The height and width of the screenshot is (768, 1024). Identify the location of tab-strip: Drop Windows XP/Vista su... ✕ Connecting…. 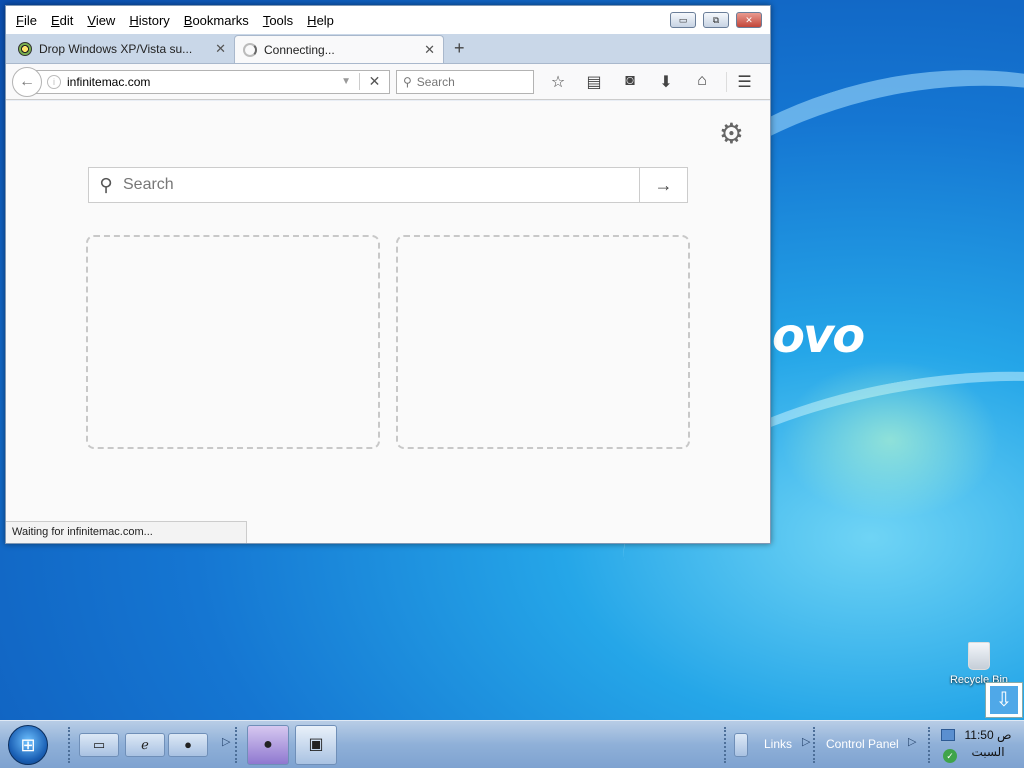
(388, 49).